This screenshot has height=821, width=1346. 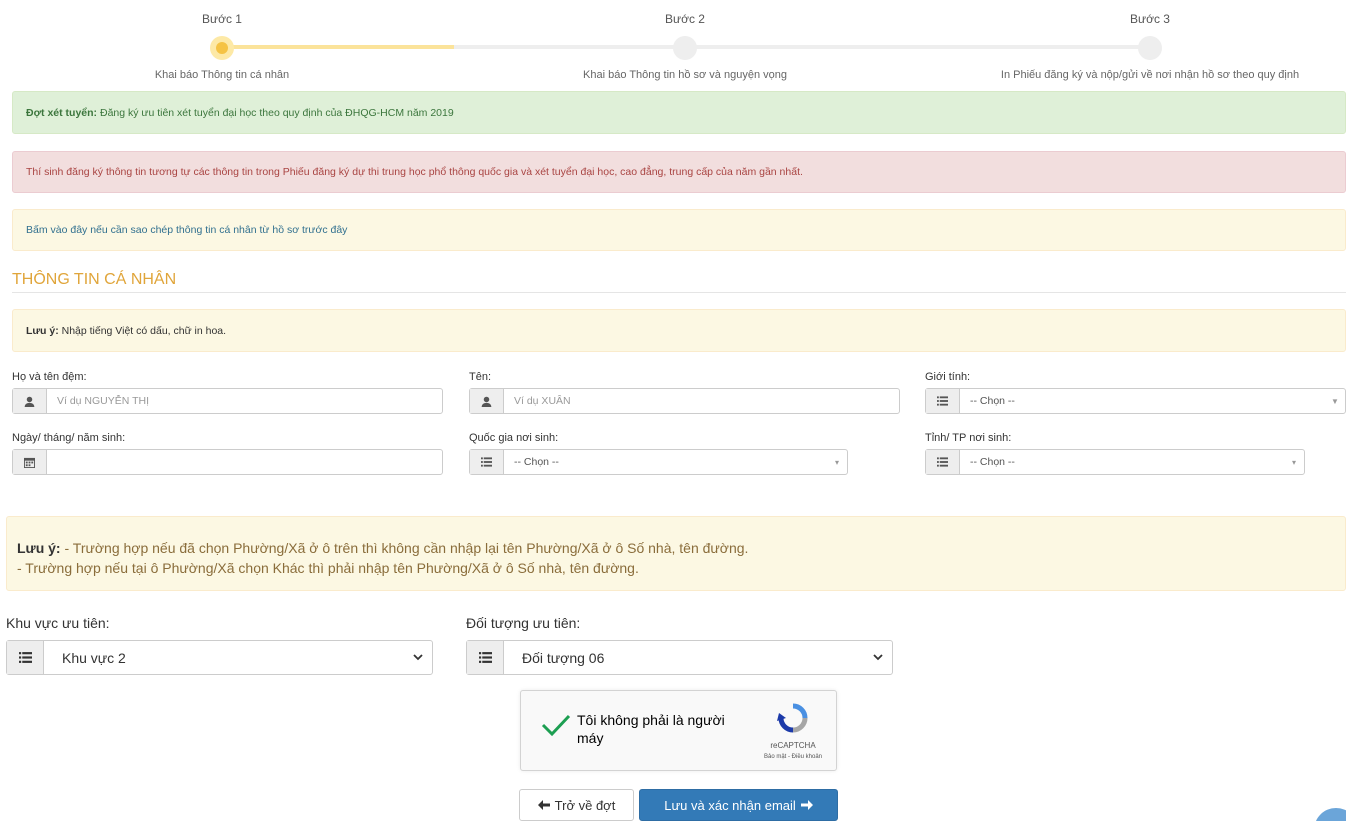 I want to click on back-button: Trở về đợt, so click(x=576, y=805).